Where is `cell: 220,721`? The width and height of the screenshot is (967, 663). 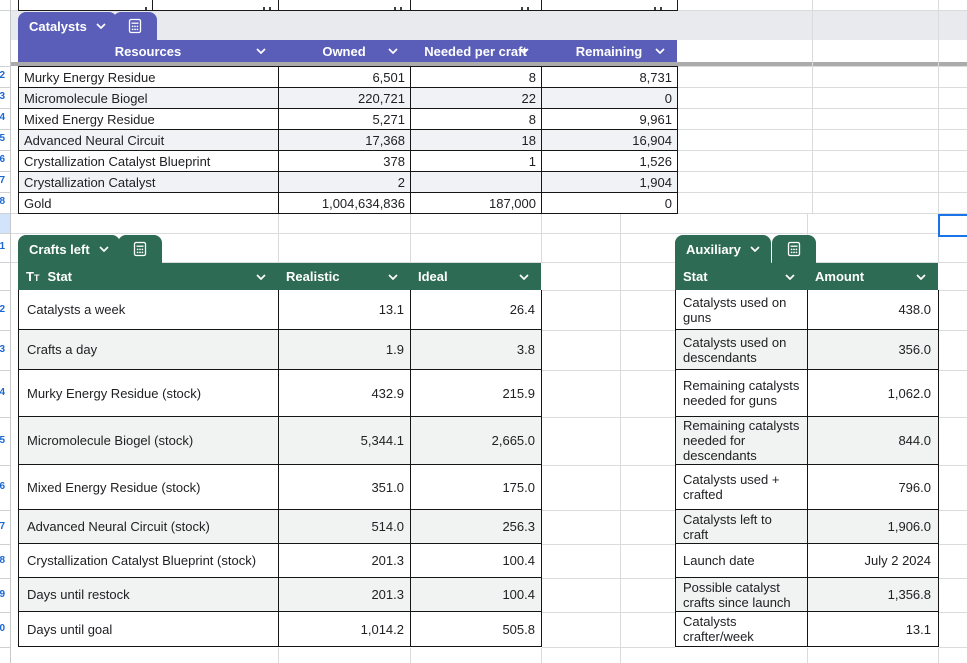
cell: 220,721 is located at coordinates (345, 98).